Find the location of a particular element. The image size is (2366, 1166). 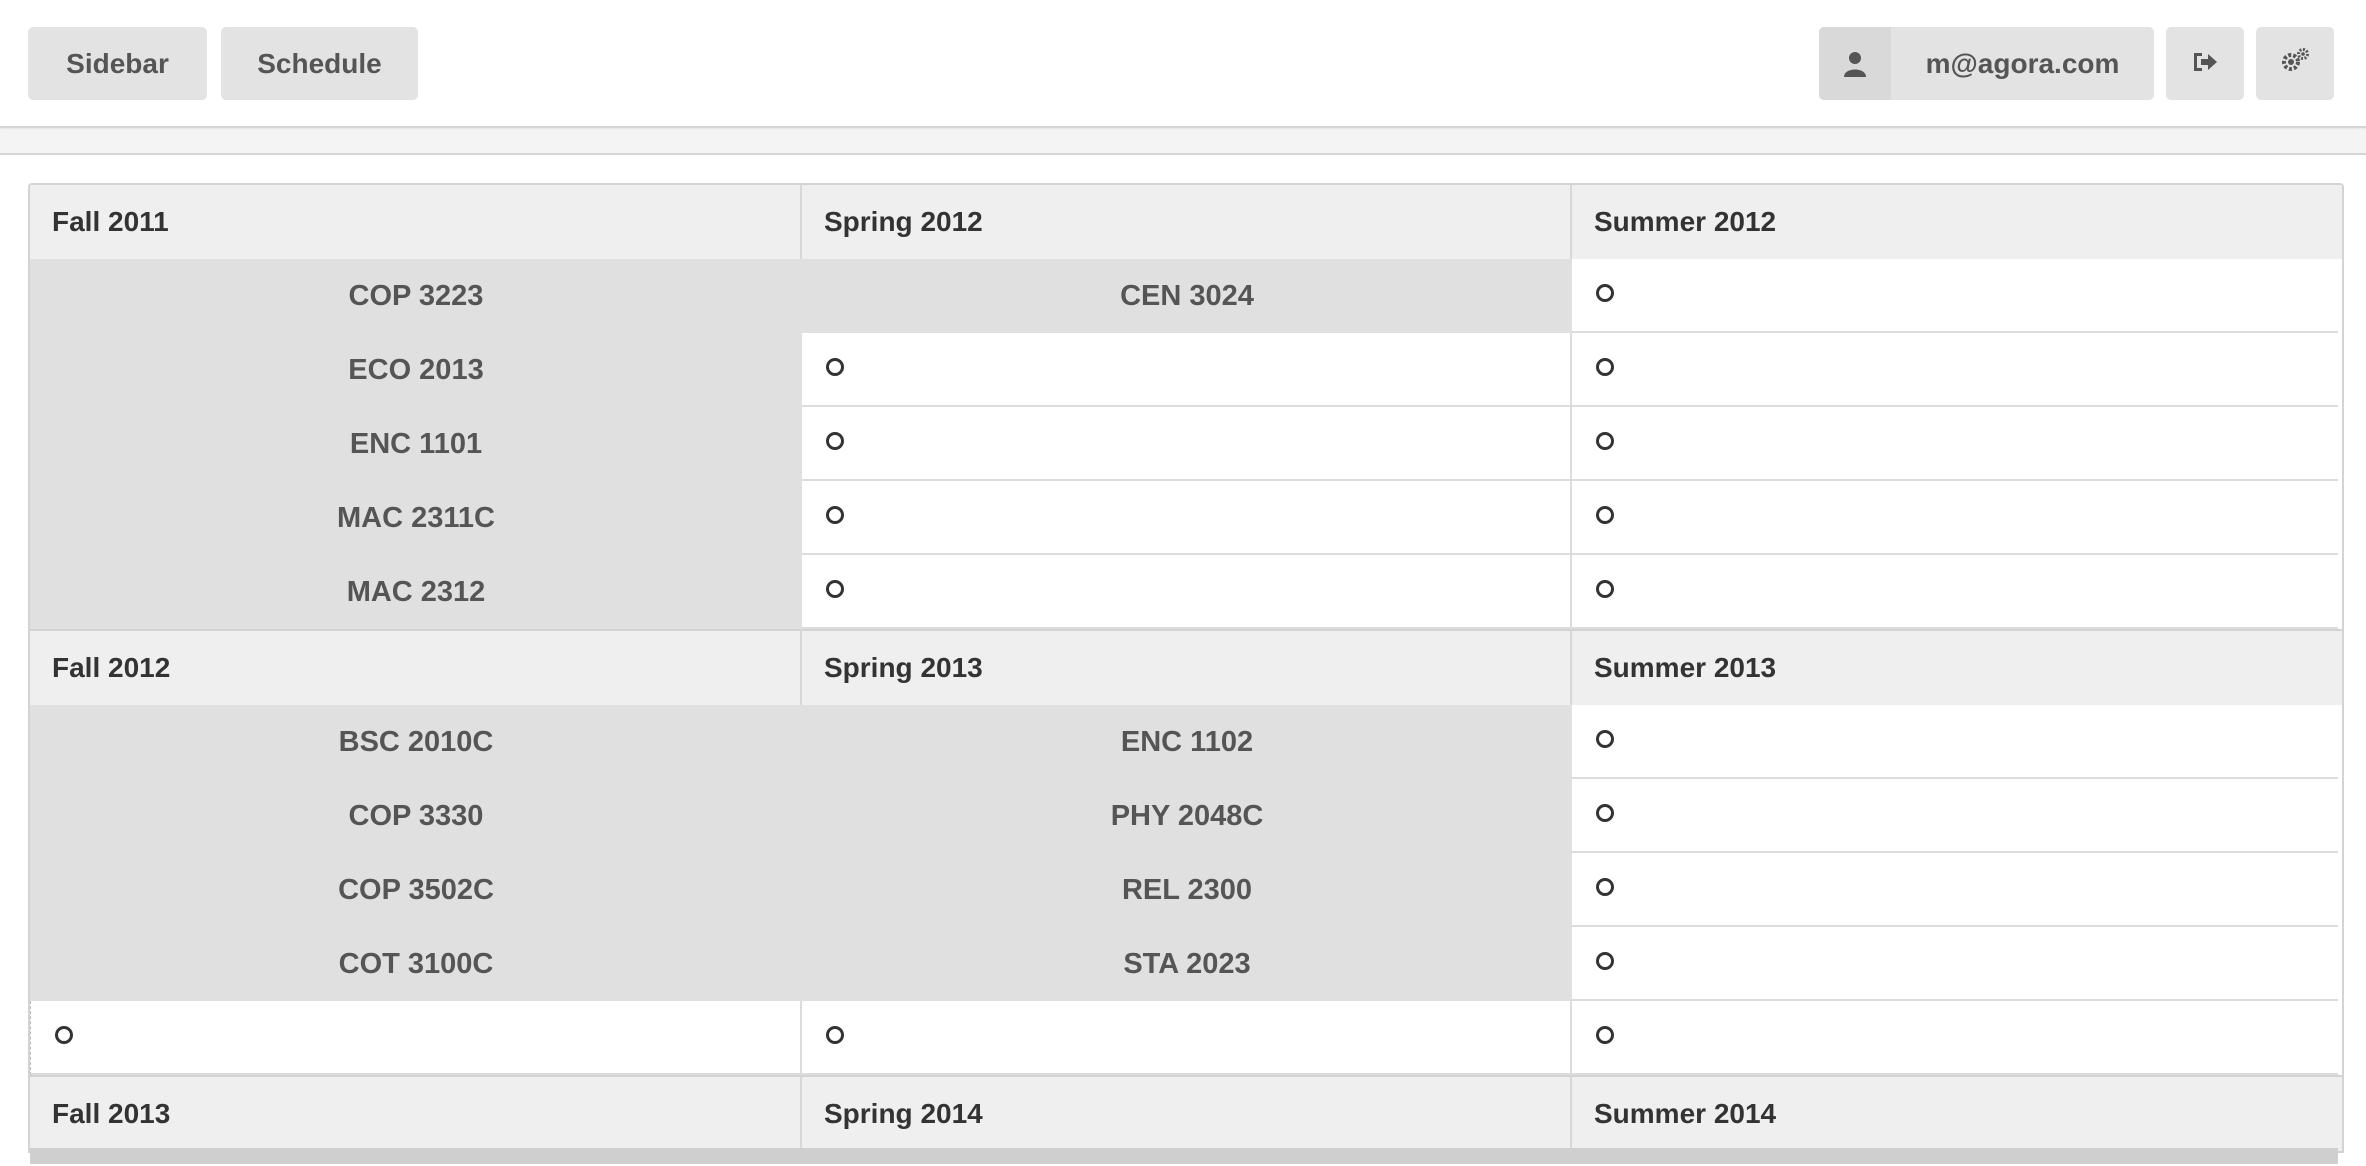

user-account-button: m@agora.com is located at coordinates (1986, 63).